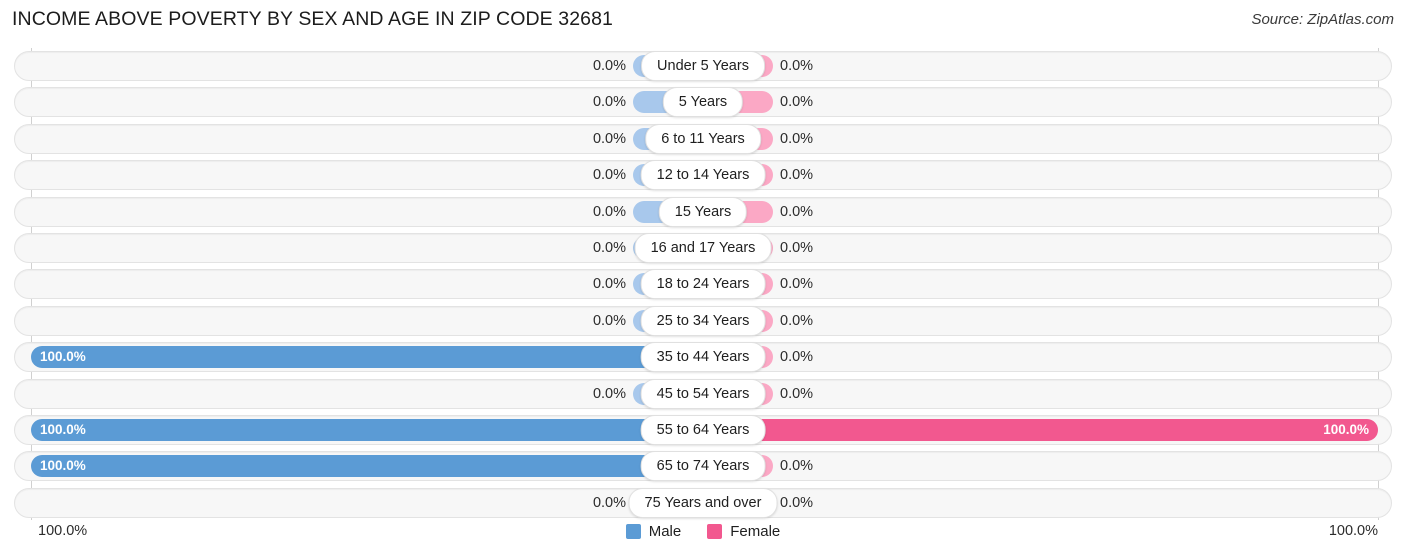  I want to click on chart-row: 0.0% 0.0% 45 to 54 Years, so click(703, 394).